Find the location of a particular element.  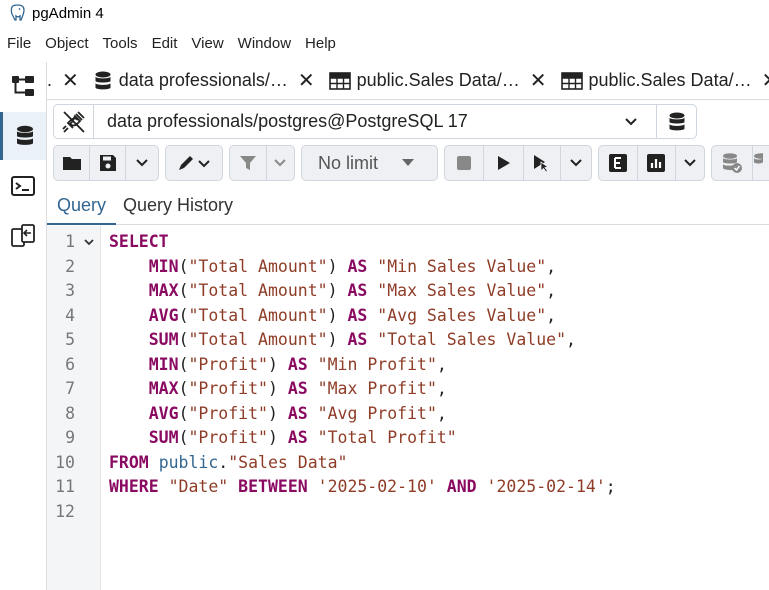

save-options-button is located at coordinates (142, 163).